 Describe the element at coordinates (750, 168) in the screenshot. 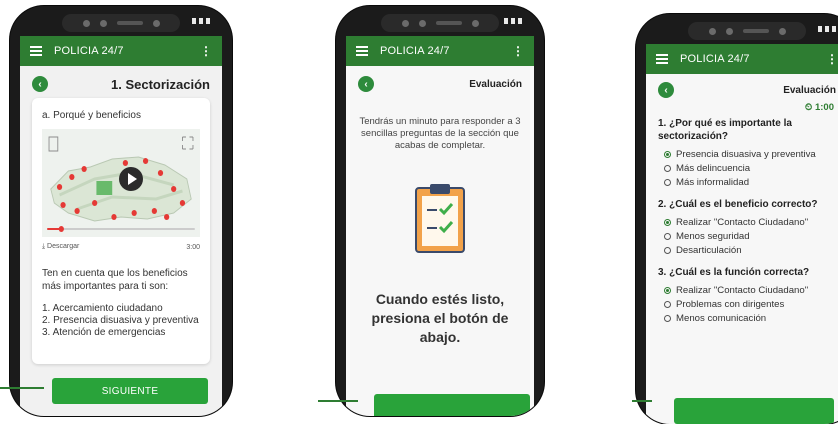

I see `option-1-2: Más delincuencia` at that location.